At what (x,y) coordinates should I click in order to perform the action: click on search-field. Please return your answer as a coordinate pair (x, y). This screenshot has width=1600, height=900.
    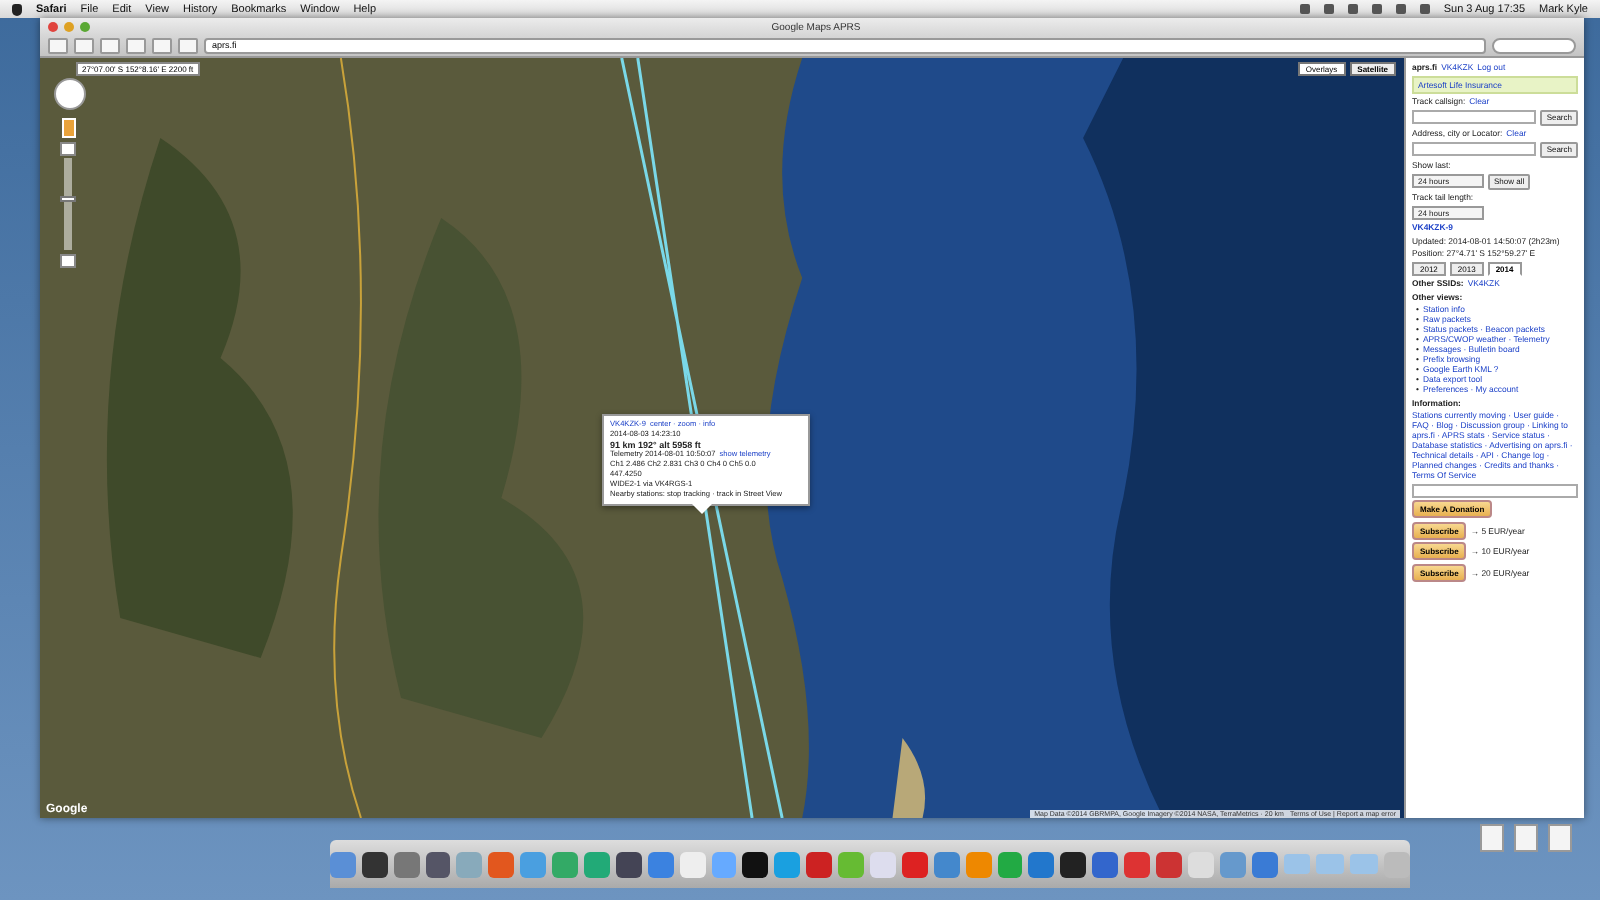
    Looking at the image, I should click on (1534, 46).